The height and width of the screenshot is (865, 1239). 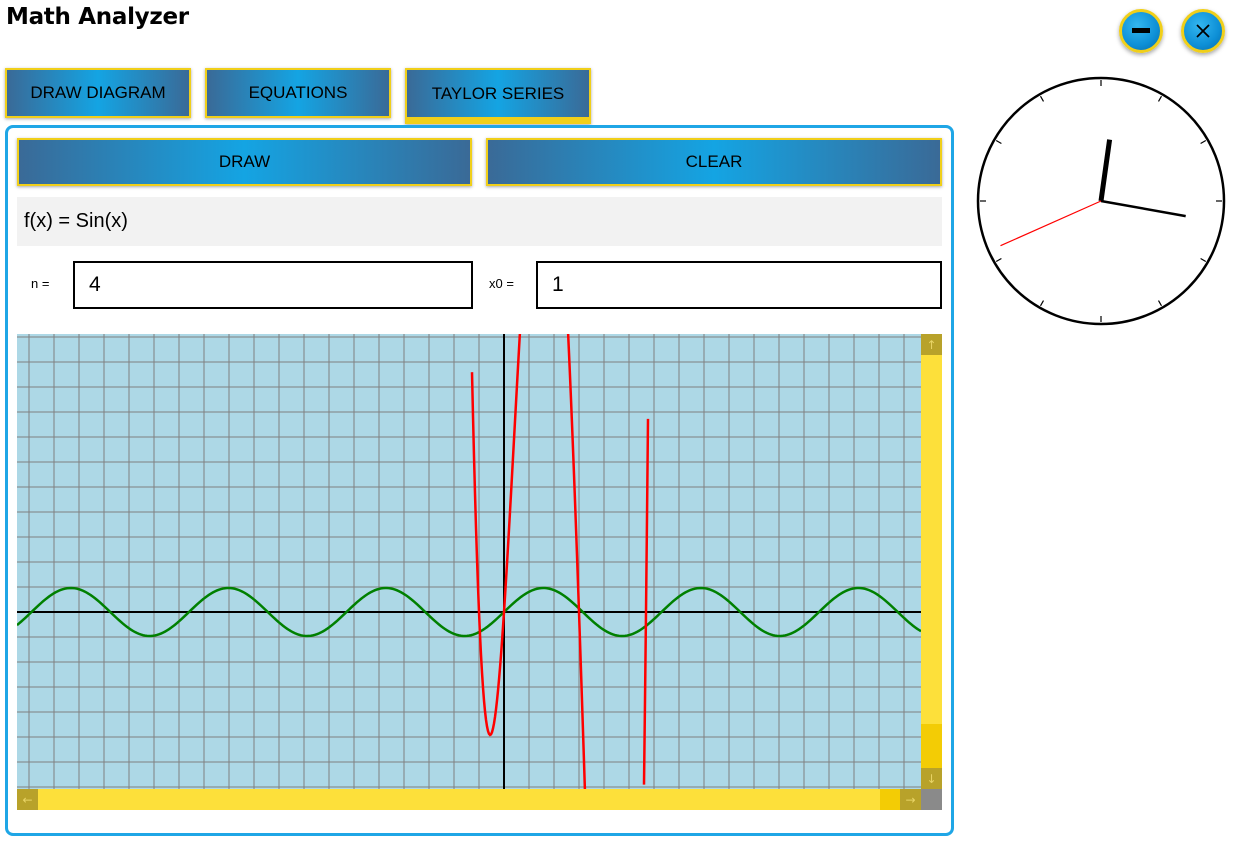 I want to click on n-label: n =, so click(x=40, y=283).